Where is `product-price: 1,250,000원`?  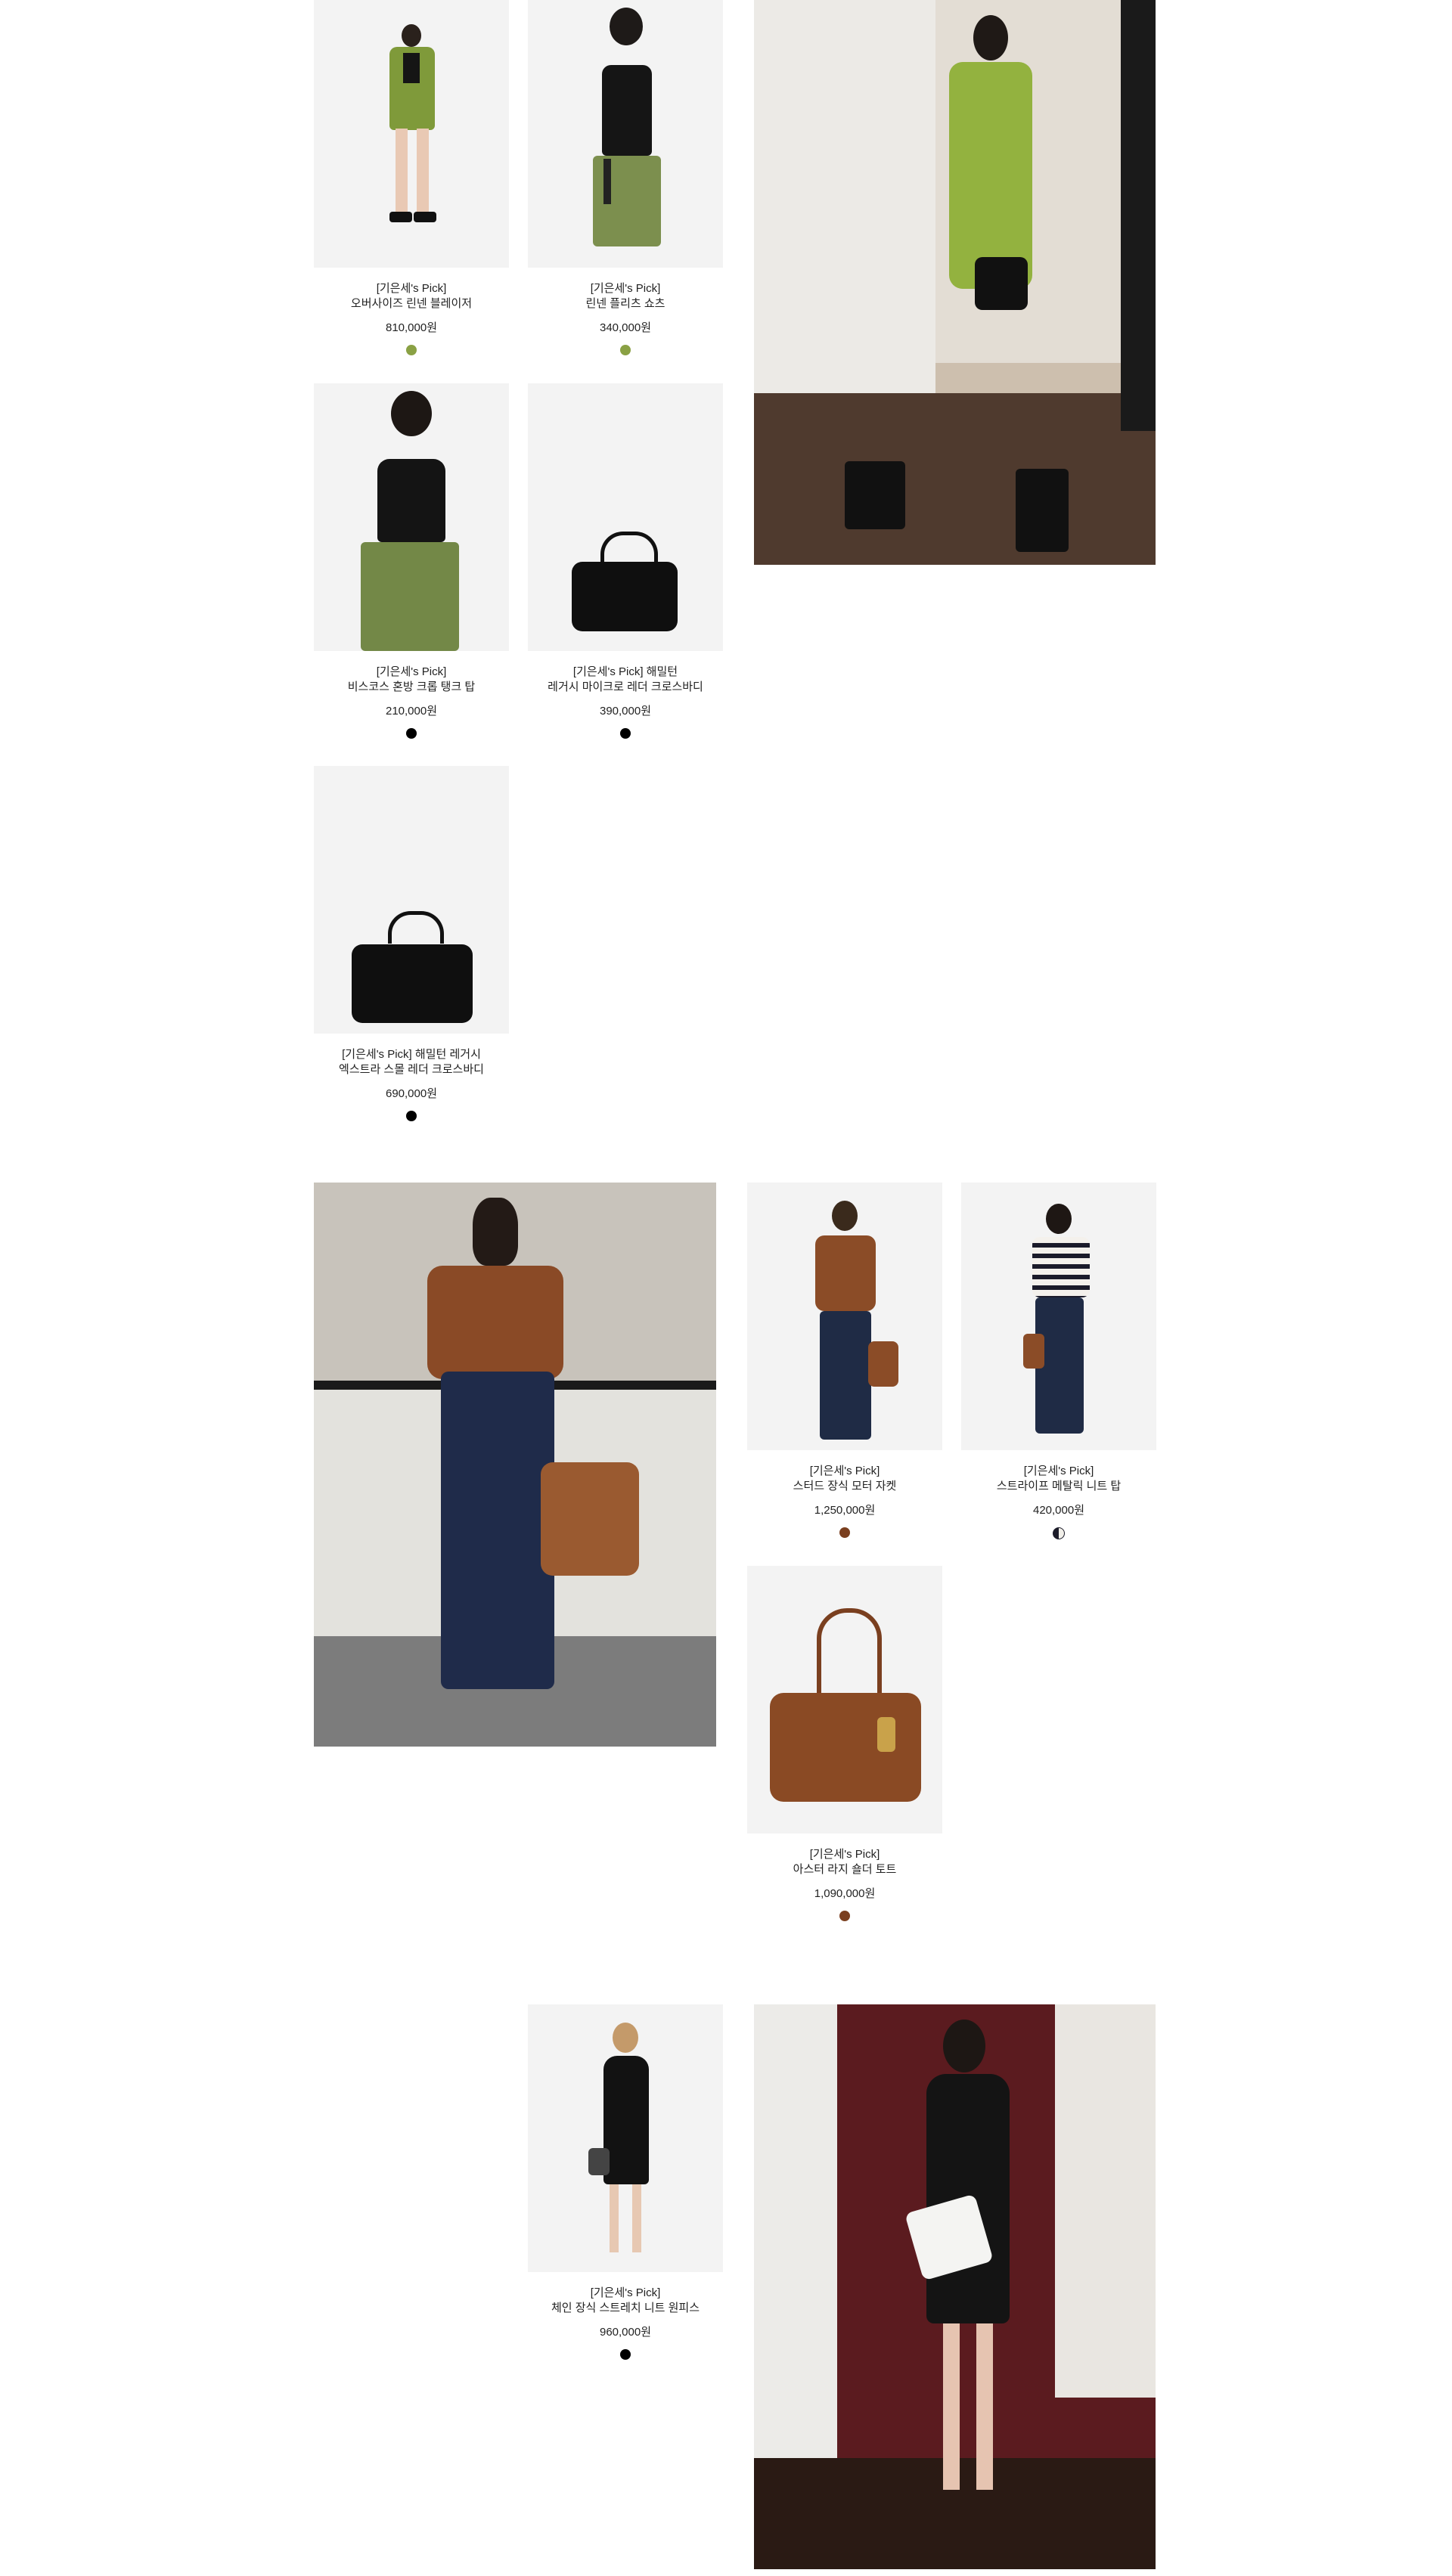 product-price: 1,250,000원 is located at coordinates (845, 1510).